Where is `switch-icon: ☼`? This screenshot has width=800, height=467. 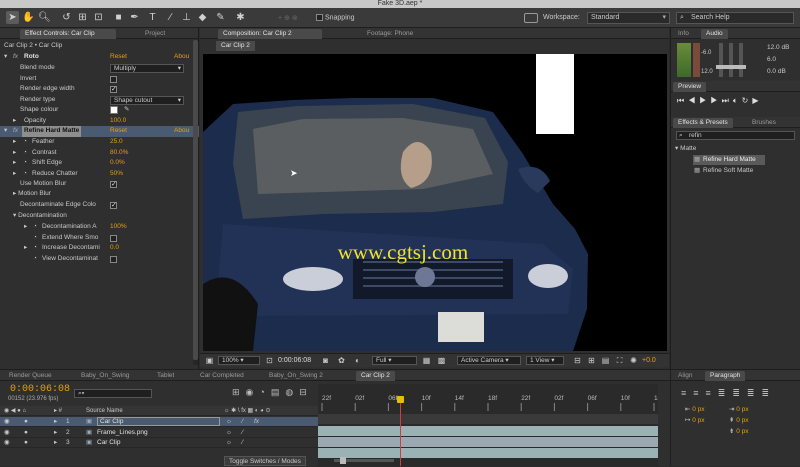
switch-icon: ☼ is located at coordinates (229, 443).